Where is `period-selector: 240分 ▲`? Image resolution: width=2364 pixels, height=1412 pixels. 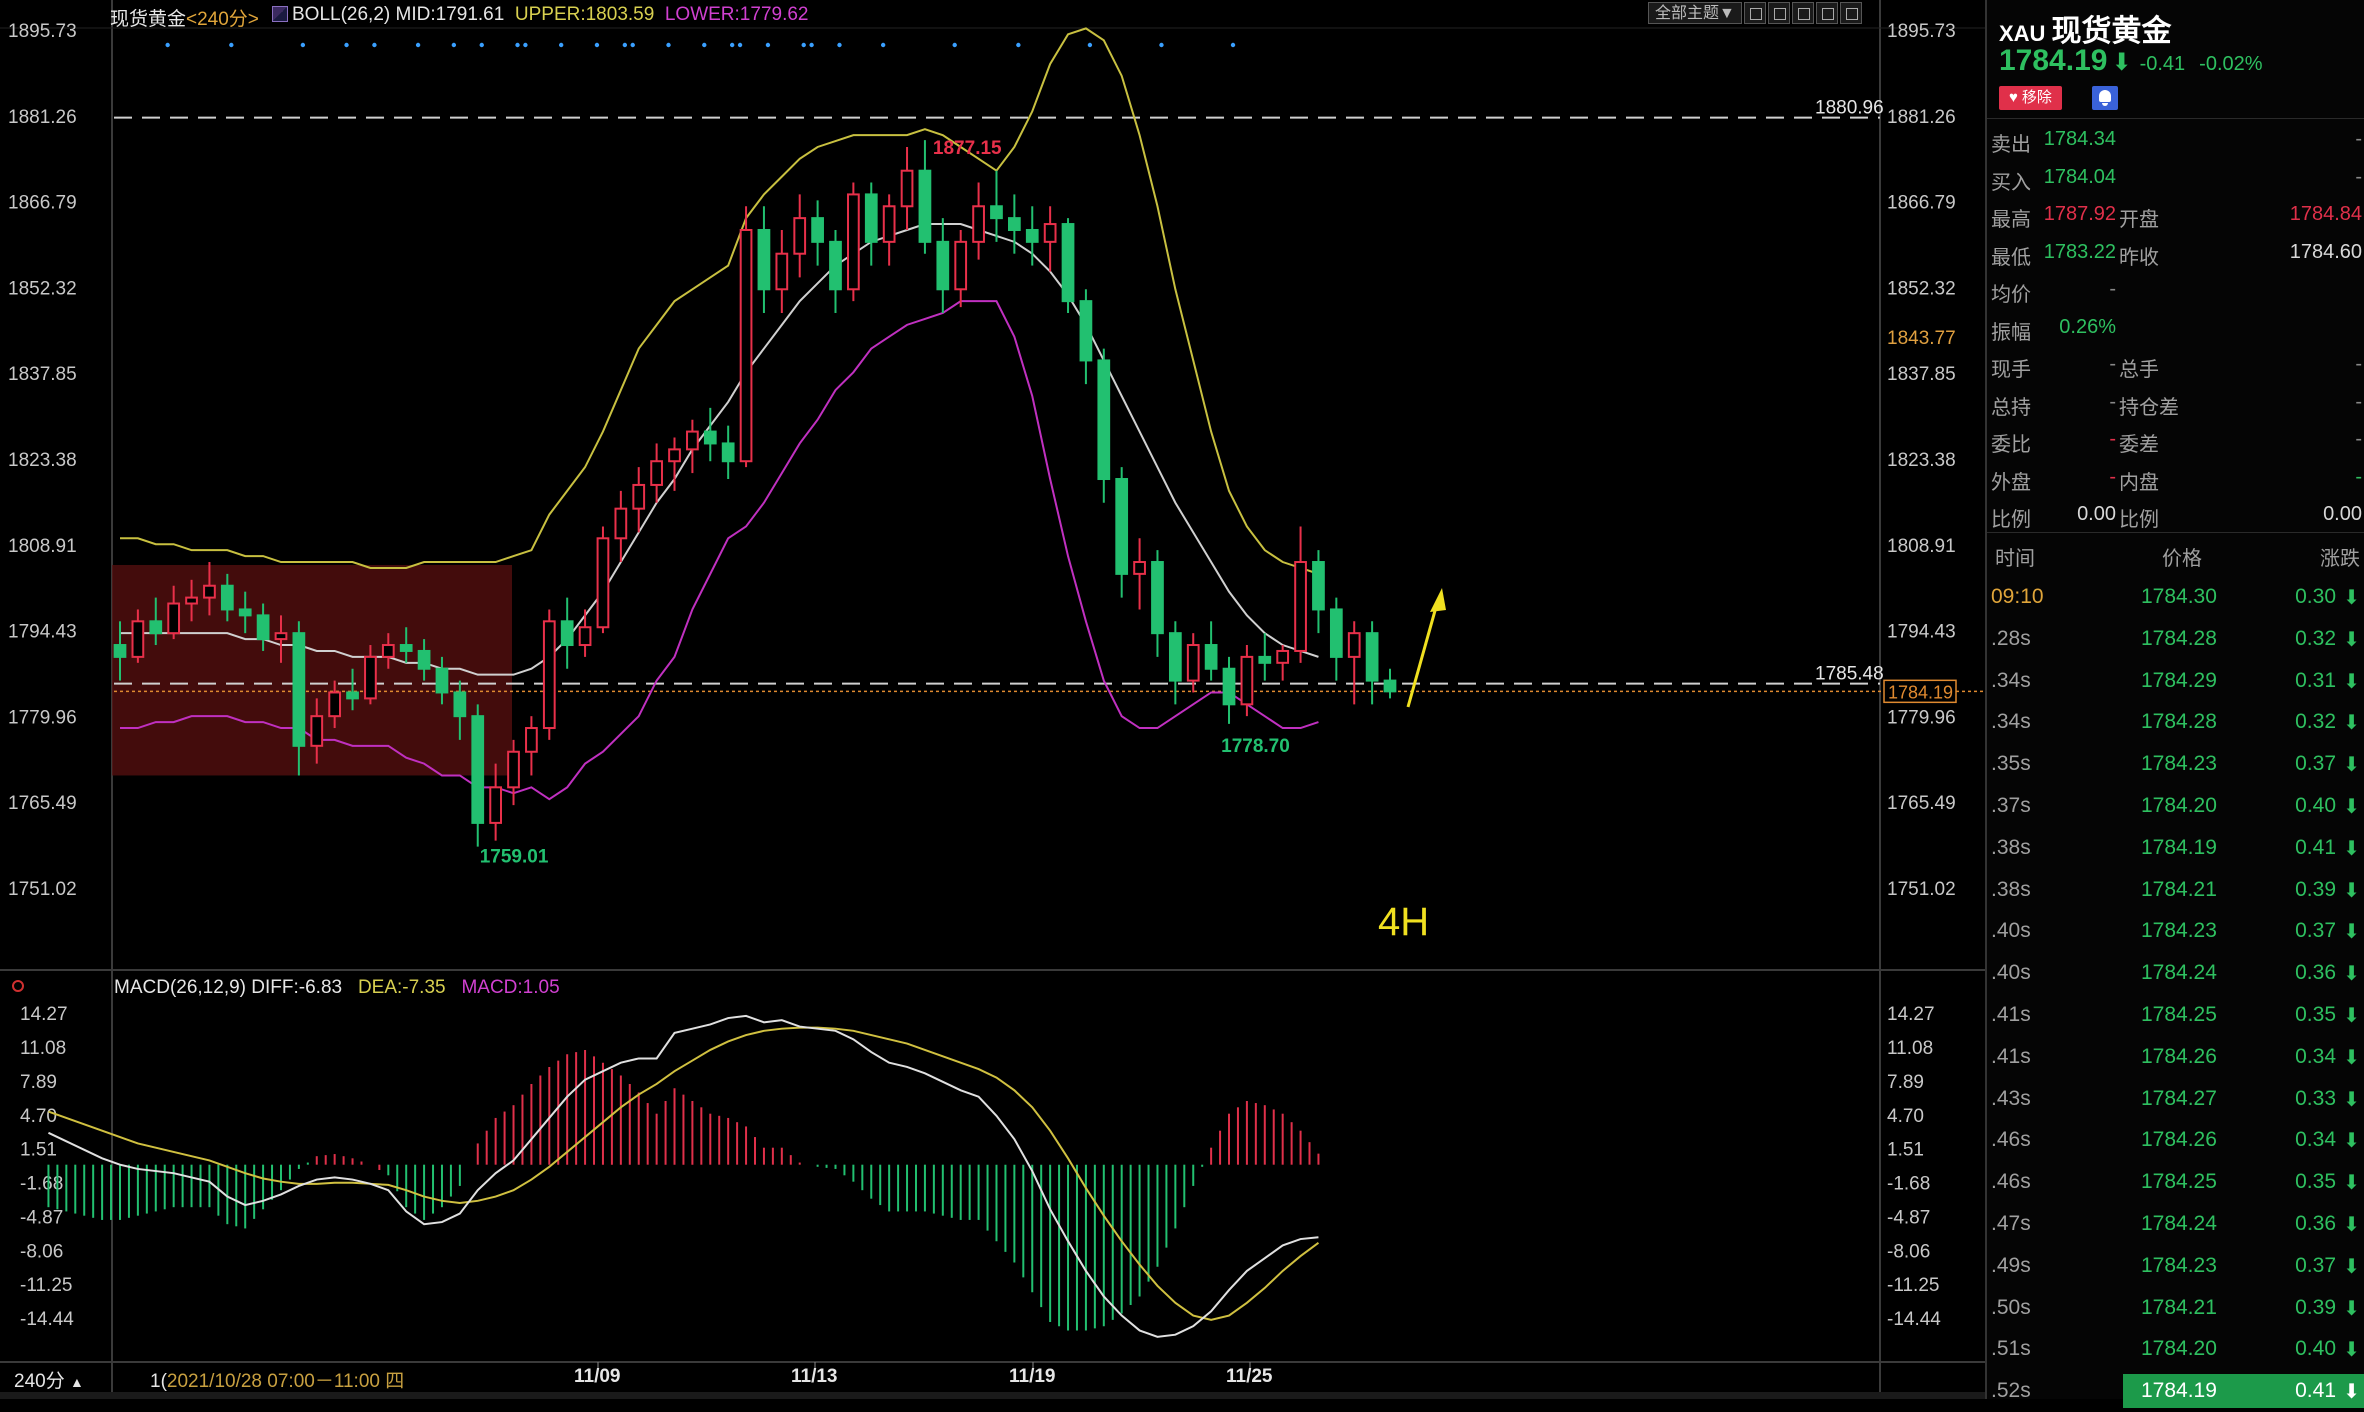 period-selector: 240分 ▲ is located at coordinates (49, 1379).